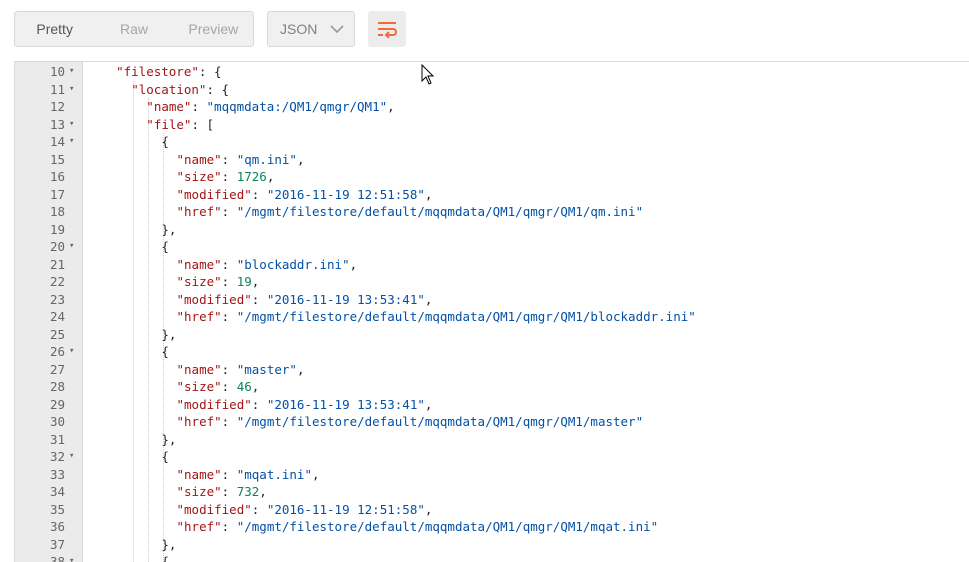 Image resolution: width=969 pixels, height=562 pixels. Describe the element at coordinates (526, 107) in the screenshot. I see `code-line: "name": "mqqmdata:/QM1/qmgr/QM1",` at that location.